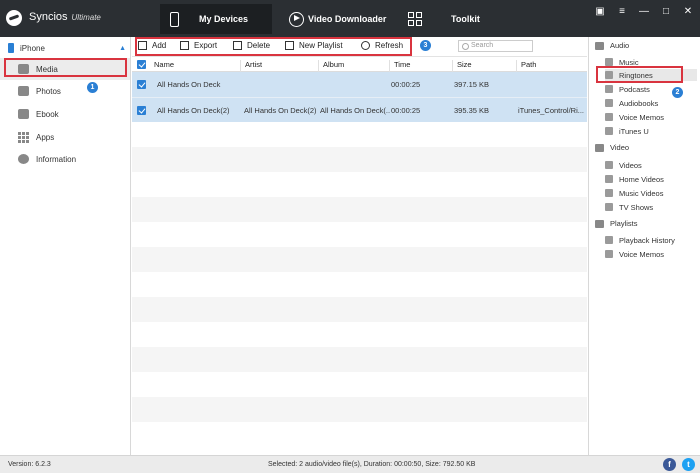  Describe the element at coordinates (359, 84) in the screenshot. I see `table-row: All Hands On Deck 00:00:25 397.15 KB` at that location.